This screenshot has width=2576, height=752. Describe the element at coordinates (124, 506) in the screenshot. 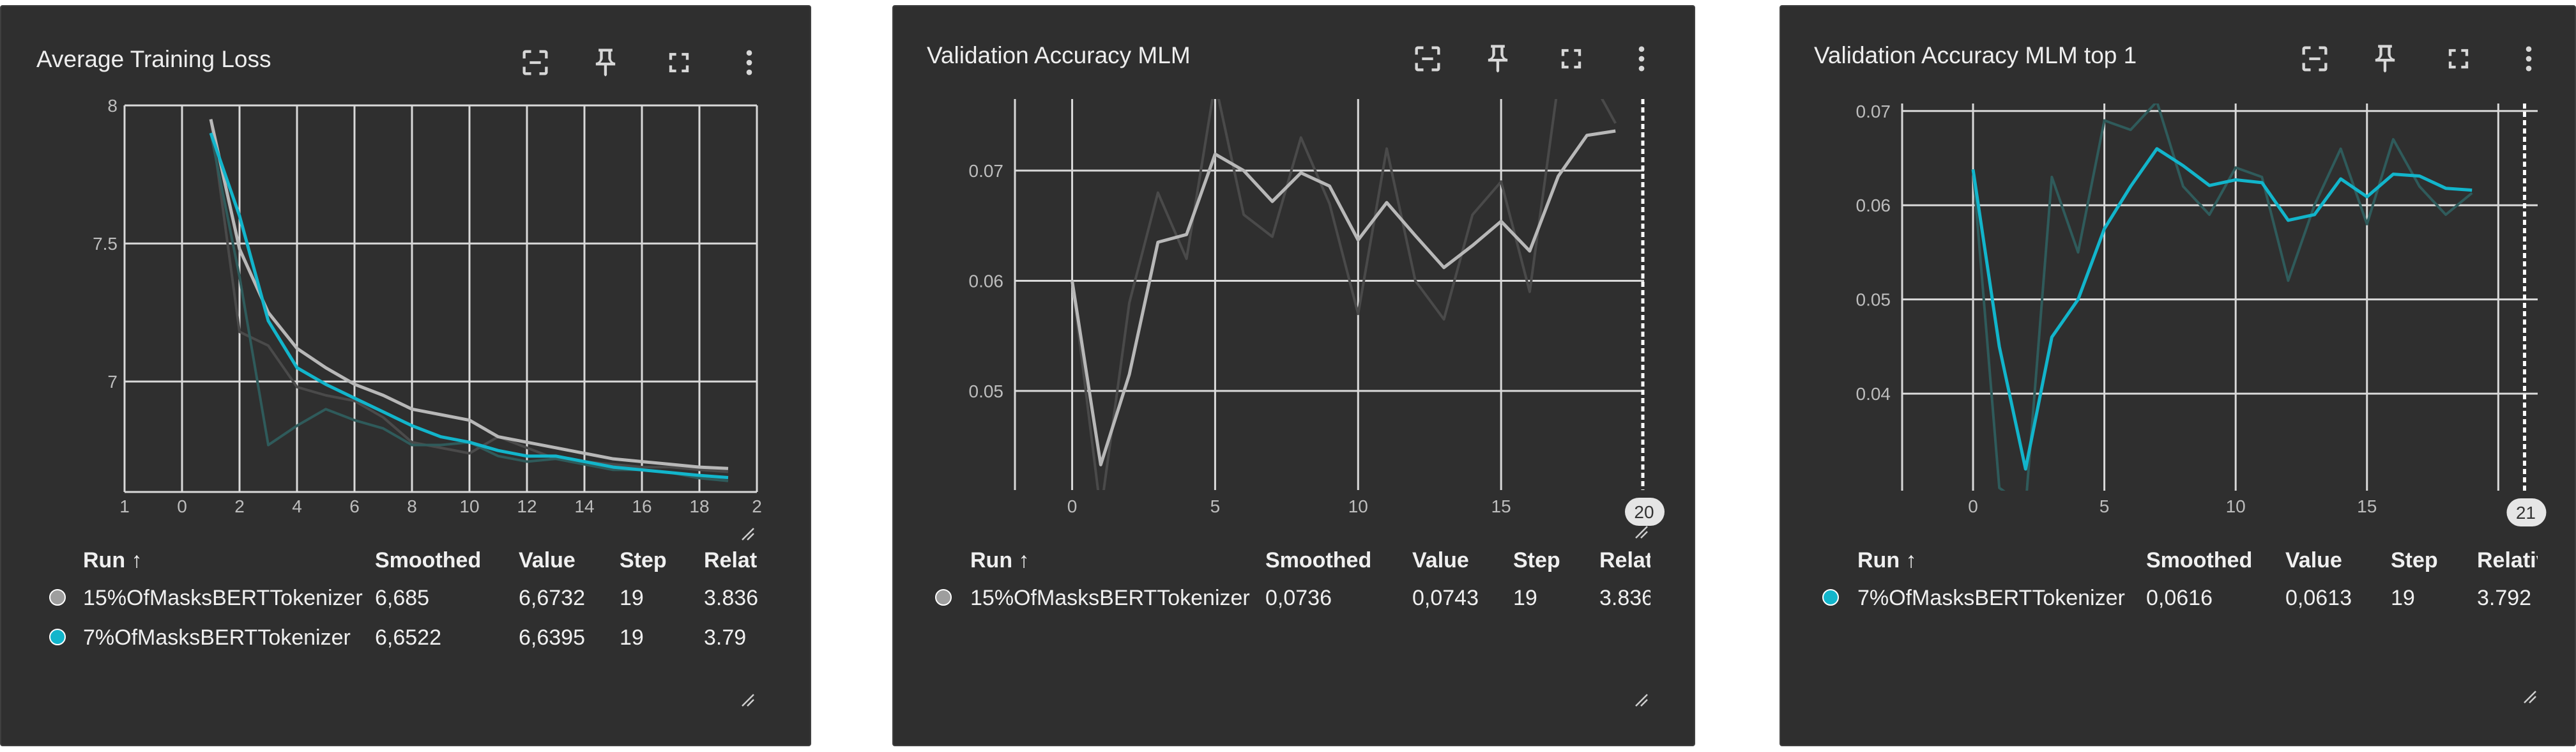

I see `x-tick-label: 1` at that location.